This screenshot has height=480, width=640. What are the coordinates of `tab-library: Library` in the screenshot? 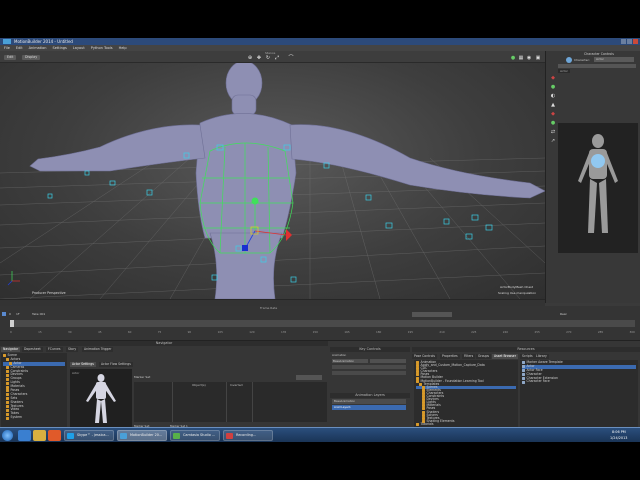 It's located at (541, 356).